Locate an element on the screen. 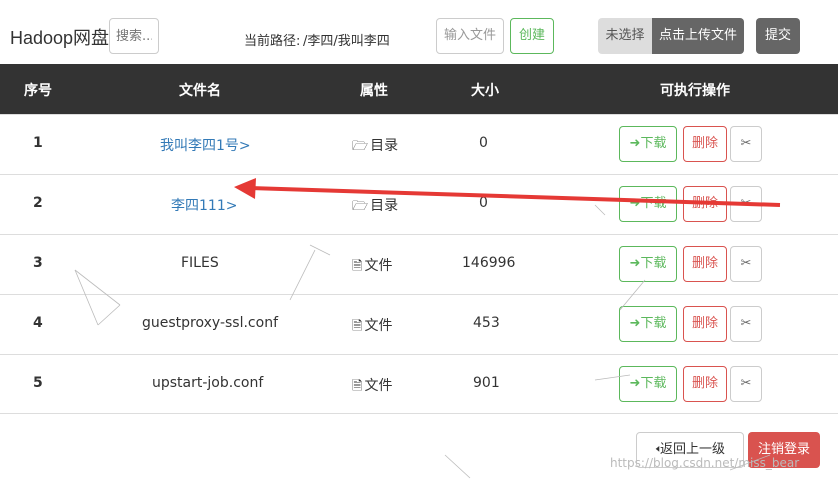 This screenshot has height=484, width=838. header-filename: 文件名 is located at coordinates (200, 91).